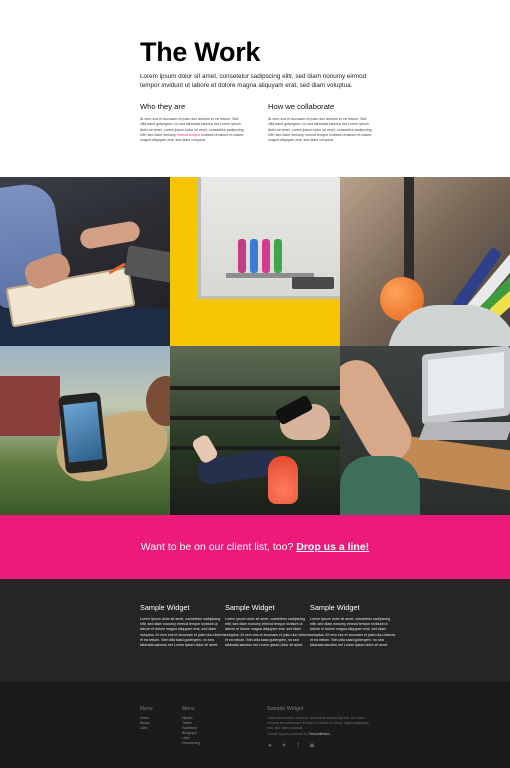 The width and height of the screenshot is (510, 768). What do you see at coordinates (255, 430) in the screenshot?
I see `gallery-image-bench` at bounding box center [255, 430].